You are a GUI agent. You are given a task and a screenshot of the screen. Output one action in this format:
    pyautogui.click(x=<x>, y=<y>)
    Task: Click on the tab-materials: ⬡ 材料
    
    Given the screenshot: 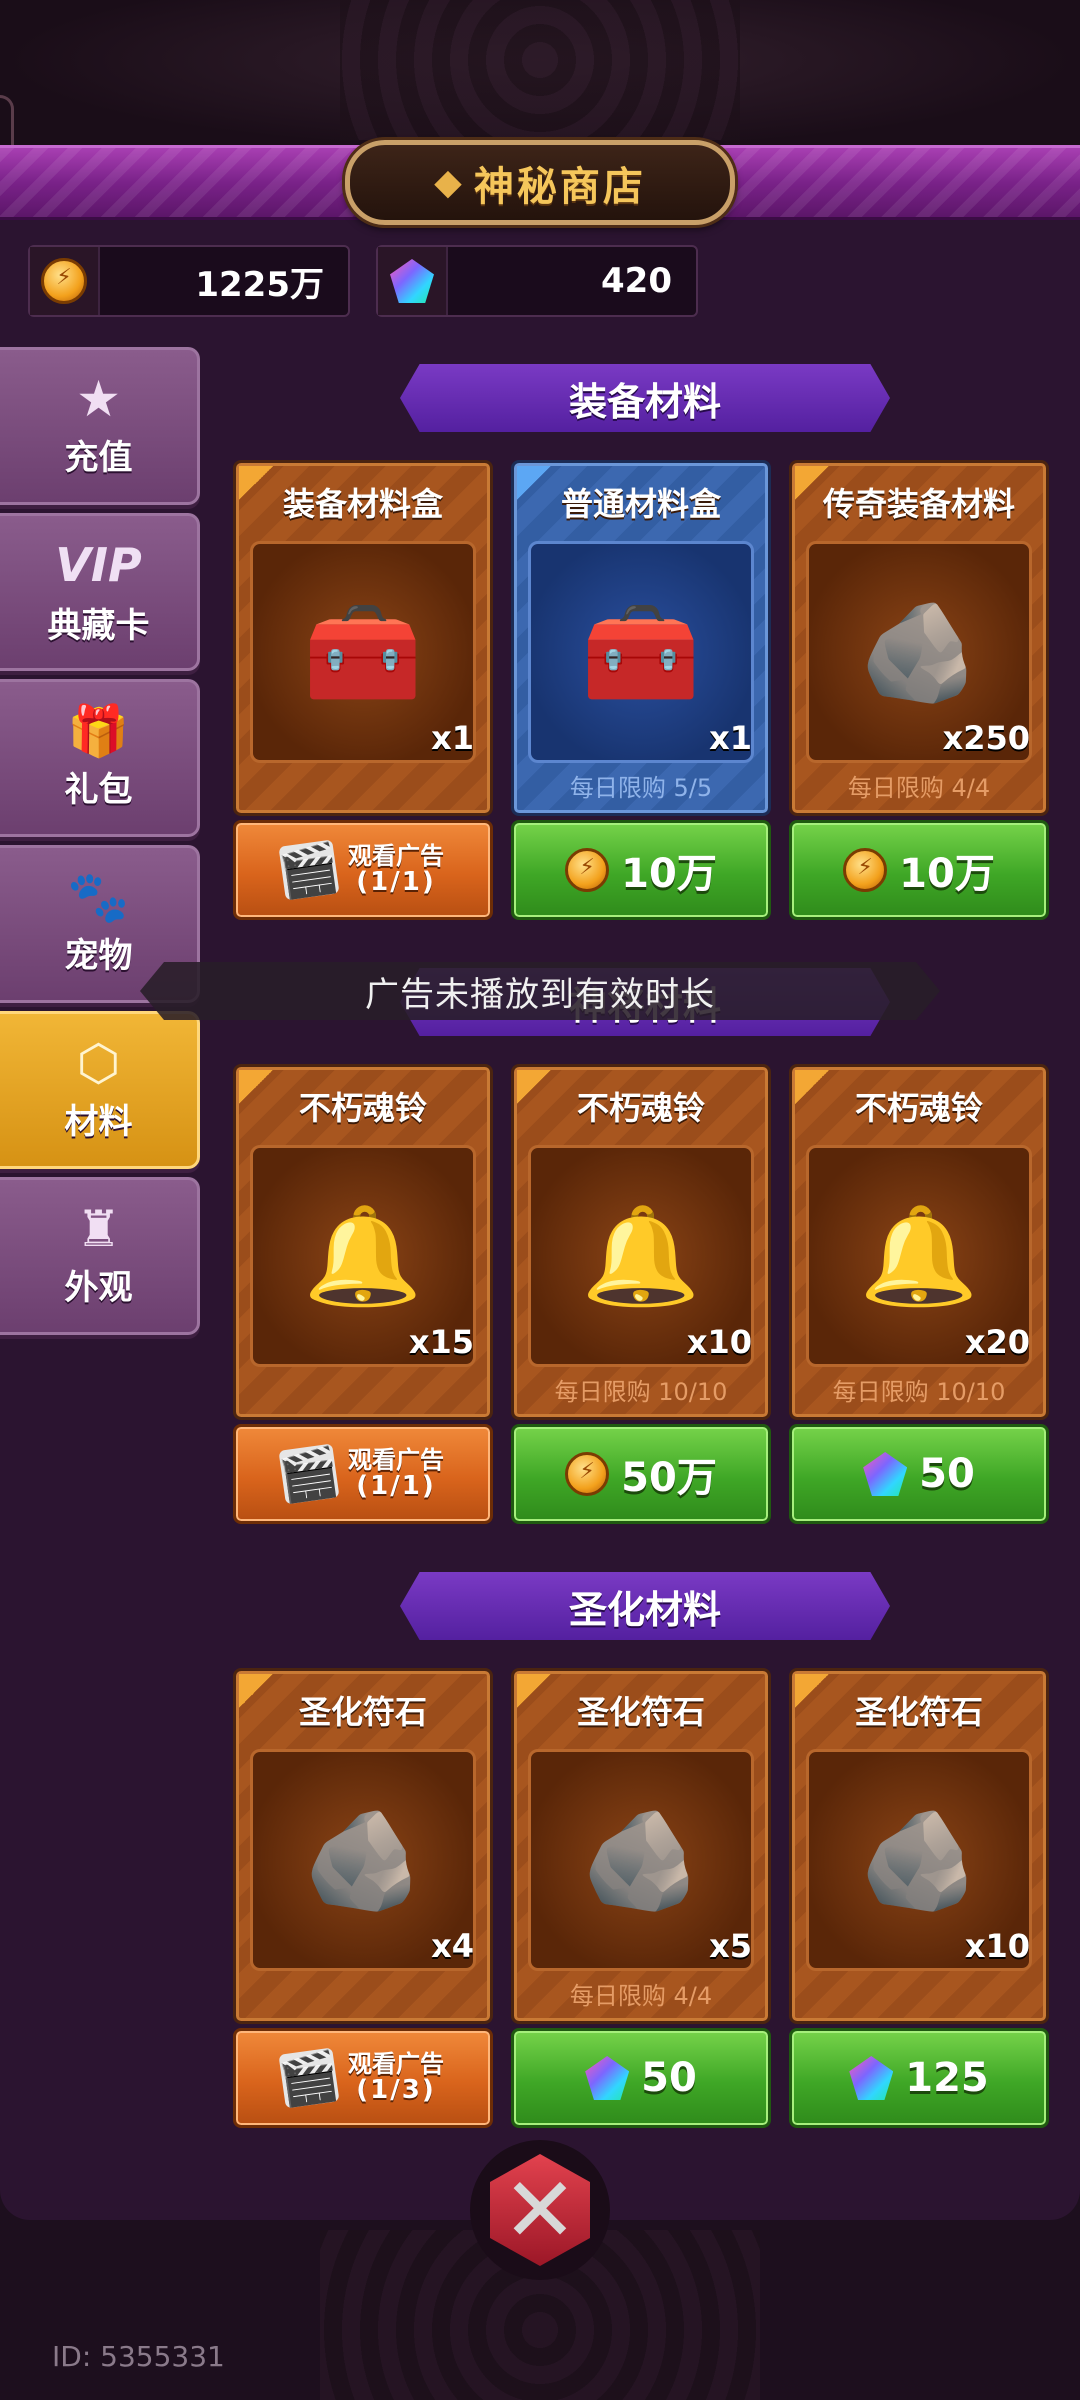 What is the action you would take?
    pyautogui.click(x=100, y=1090)
    